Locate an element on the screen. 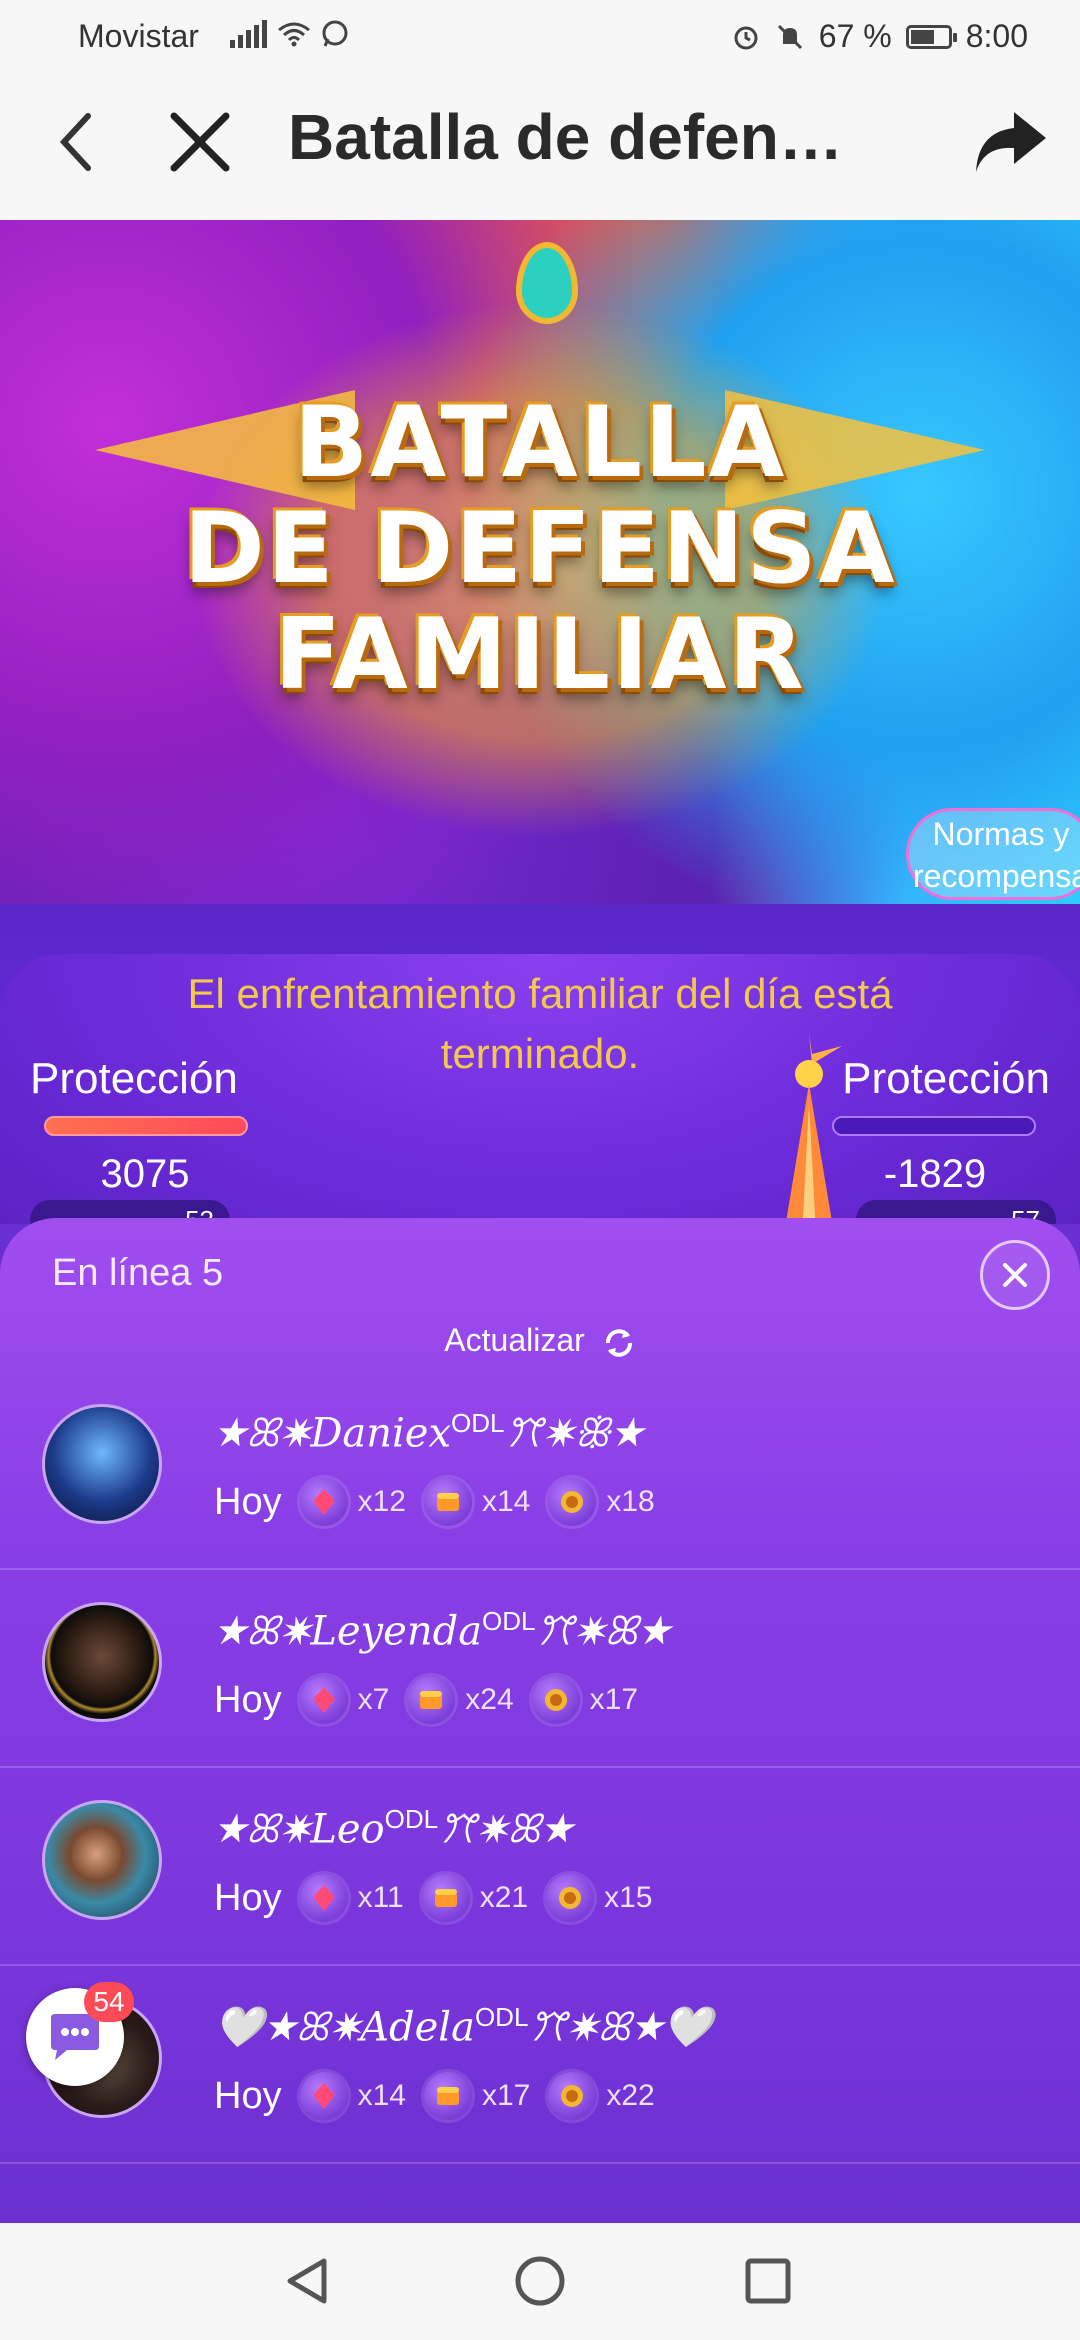 The height and width of the screenshot is (2340, 1080). right-protection-bar is located at coordinates (934, 1126).